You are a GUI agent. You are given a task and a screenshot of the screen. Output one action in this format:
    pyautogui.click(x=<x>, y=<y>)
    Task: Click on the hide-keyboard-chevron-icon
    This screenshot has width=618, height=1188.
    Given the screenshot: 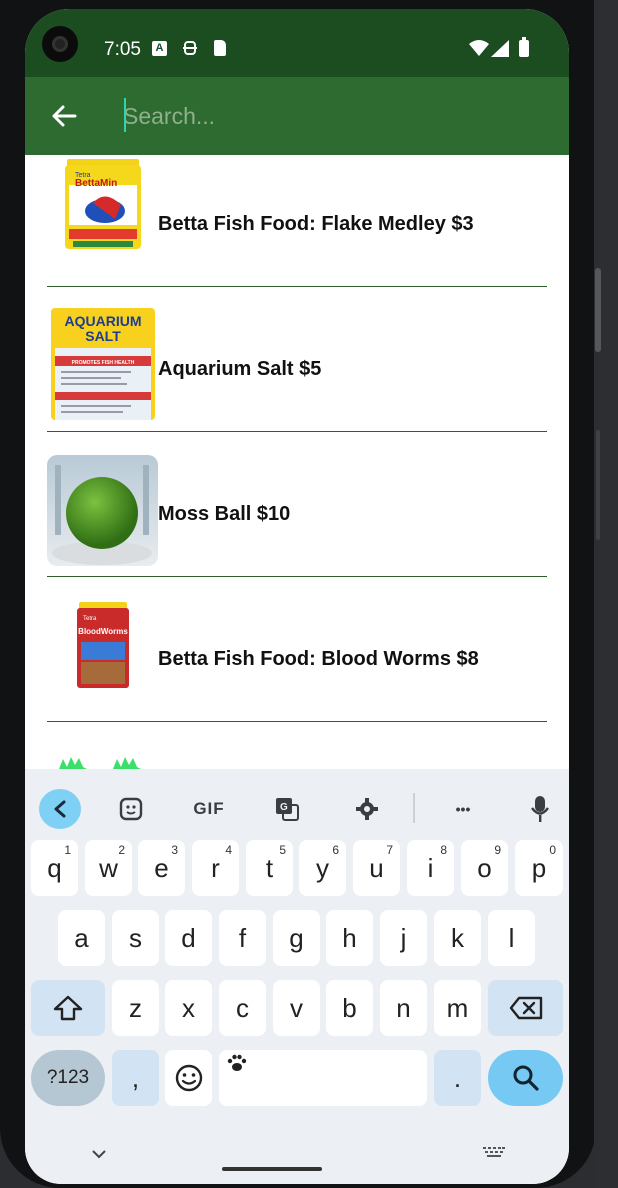 What is the action you would take?
    pyautogui.click(x=99, y=1153)
    